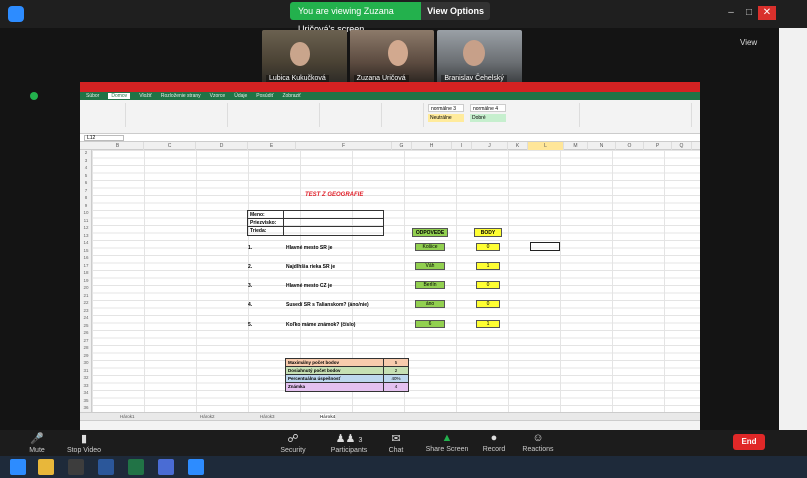 This screenshot has width=807, height=478. Describe the element at coordinates (86, 347) in the screenshot. I see `row-number: 28` at that location.